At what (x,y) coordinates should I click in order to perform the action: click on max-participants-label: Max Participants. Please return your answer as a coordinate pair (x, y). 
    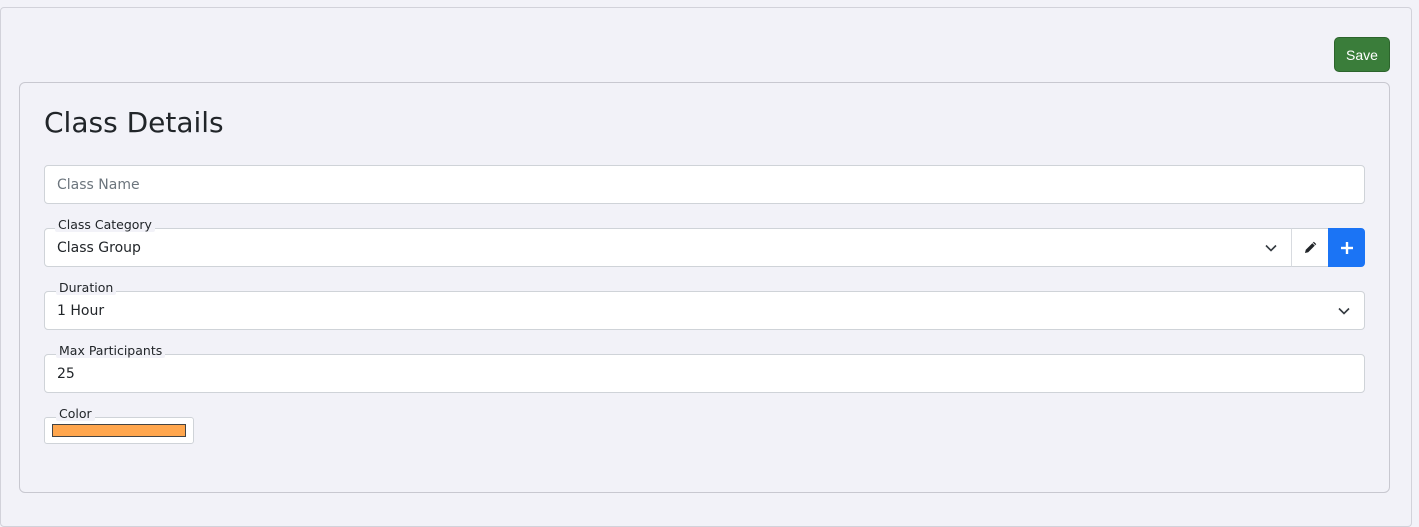
    Looking at the image, I should click on (111, 351).